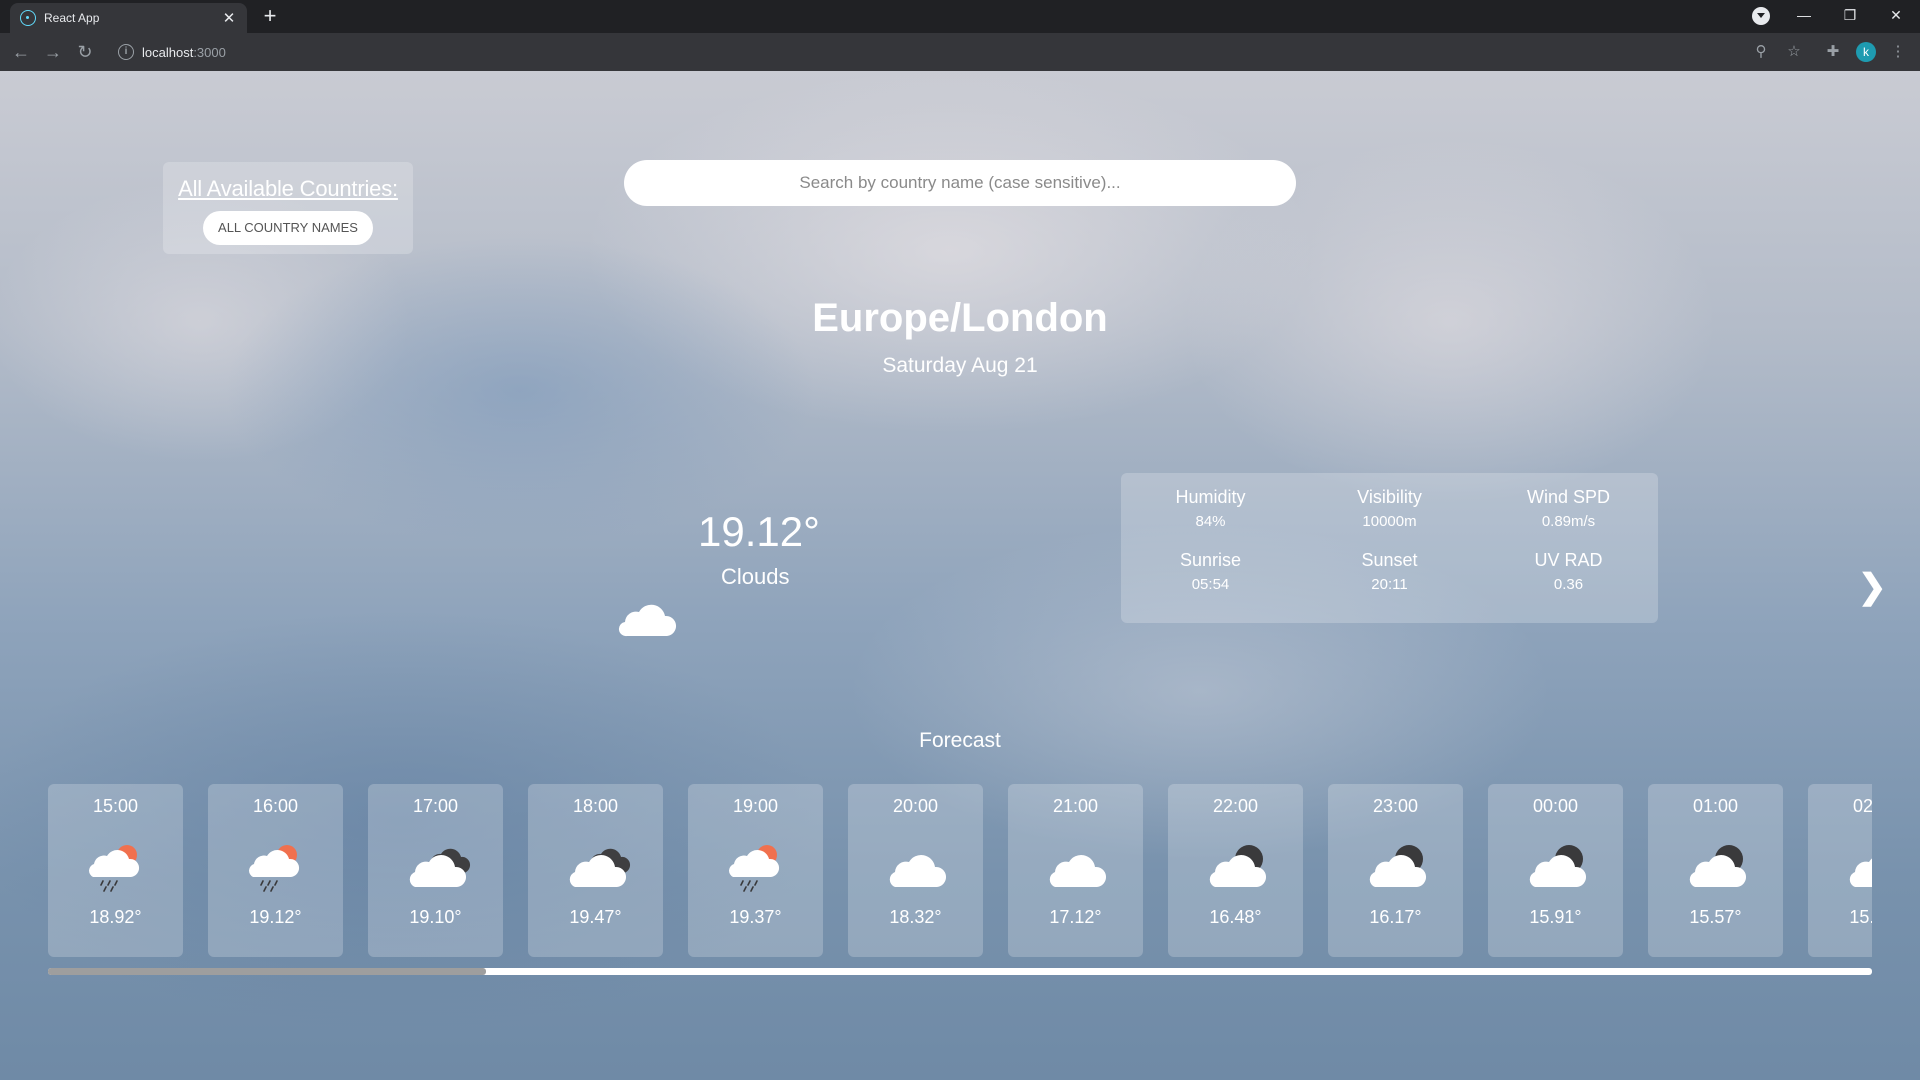 The width and height of the screenshot is (1920, 1080). Describe the element at coordinates (780, 572) in the screenshot. I see `current-weather: 19.12° Clouds` at that location.